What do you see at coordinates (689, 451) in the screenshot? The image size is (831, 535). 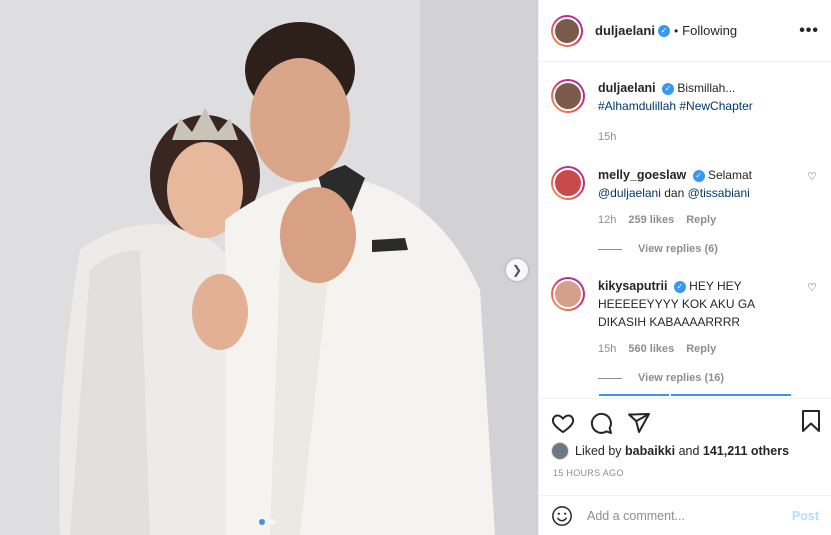 I see `likes-connector: and` at bounding box center [689, 451].